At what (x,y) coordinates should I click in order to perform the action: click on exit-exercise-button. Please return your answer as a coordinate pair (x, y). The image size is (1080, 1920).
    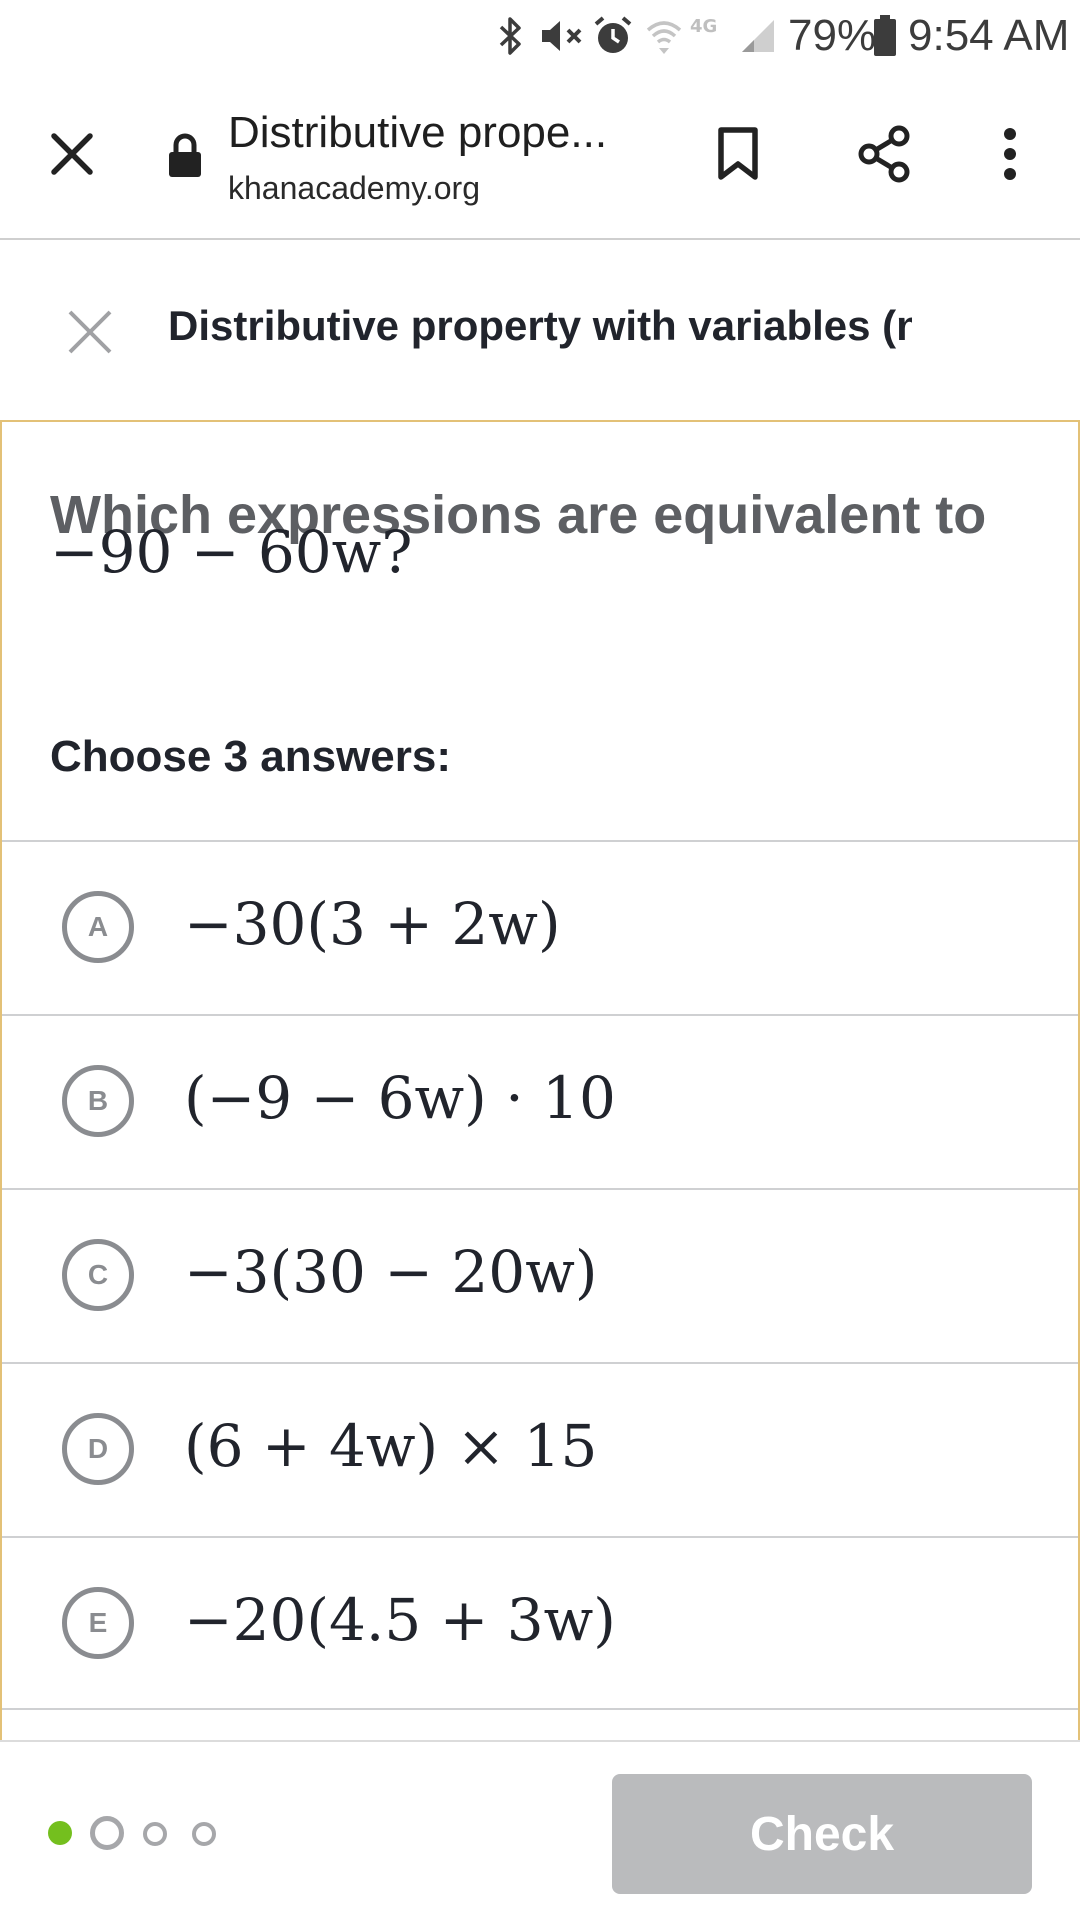
    Looking at the image, I should click on (90, 334).